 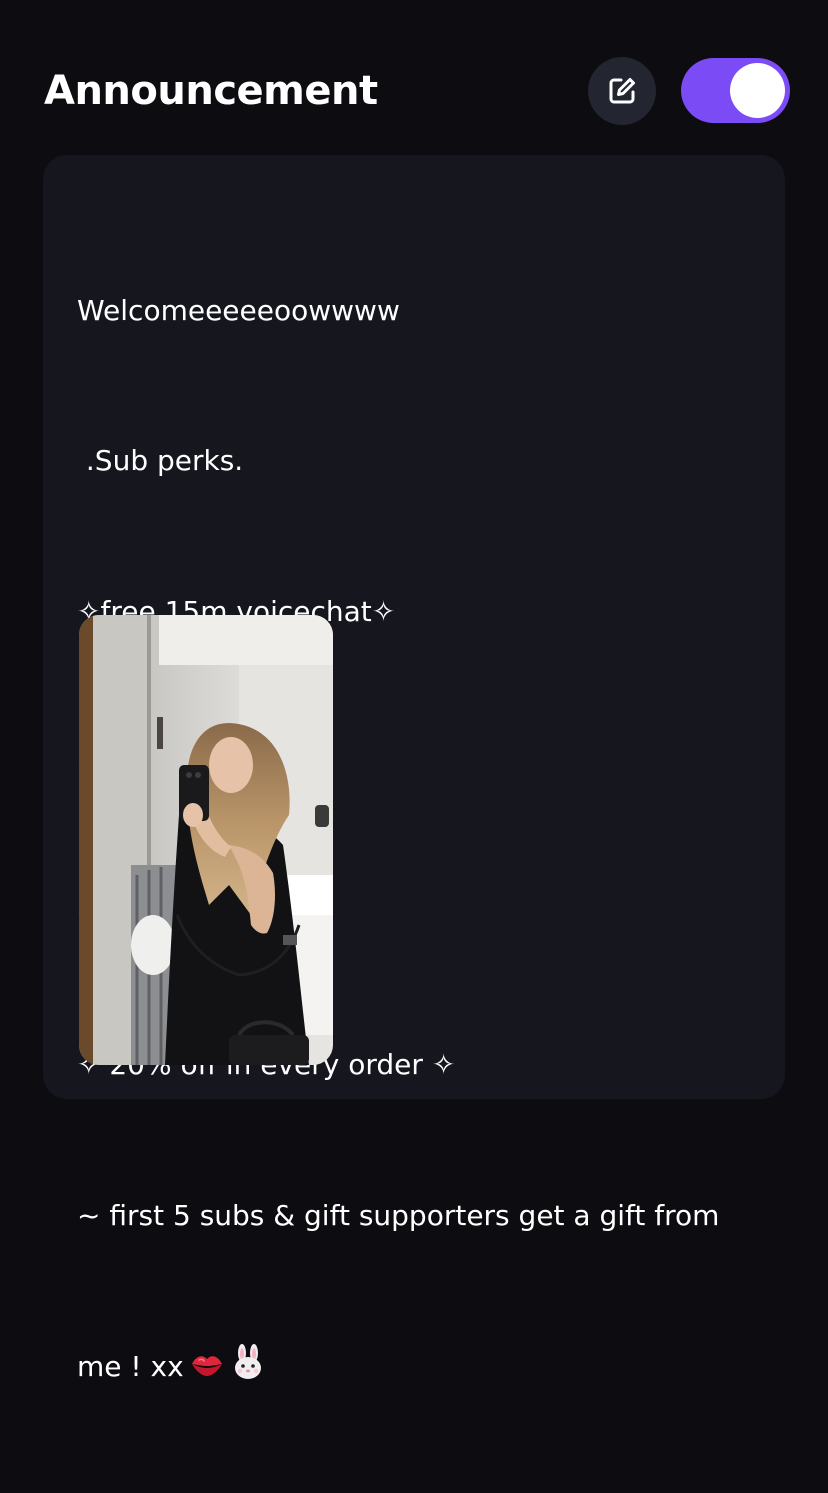 I want to click on edit-button, so click(x=622, y=91).